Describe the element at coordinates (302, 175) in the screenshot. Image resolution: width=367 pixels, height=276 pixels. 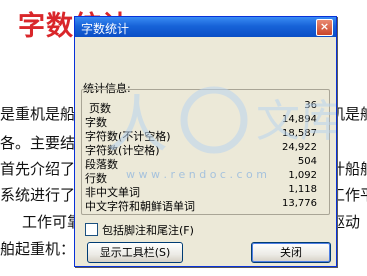
I see `stat-value: 1,092` at that location.